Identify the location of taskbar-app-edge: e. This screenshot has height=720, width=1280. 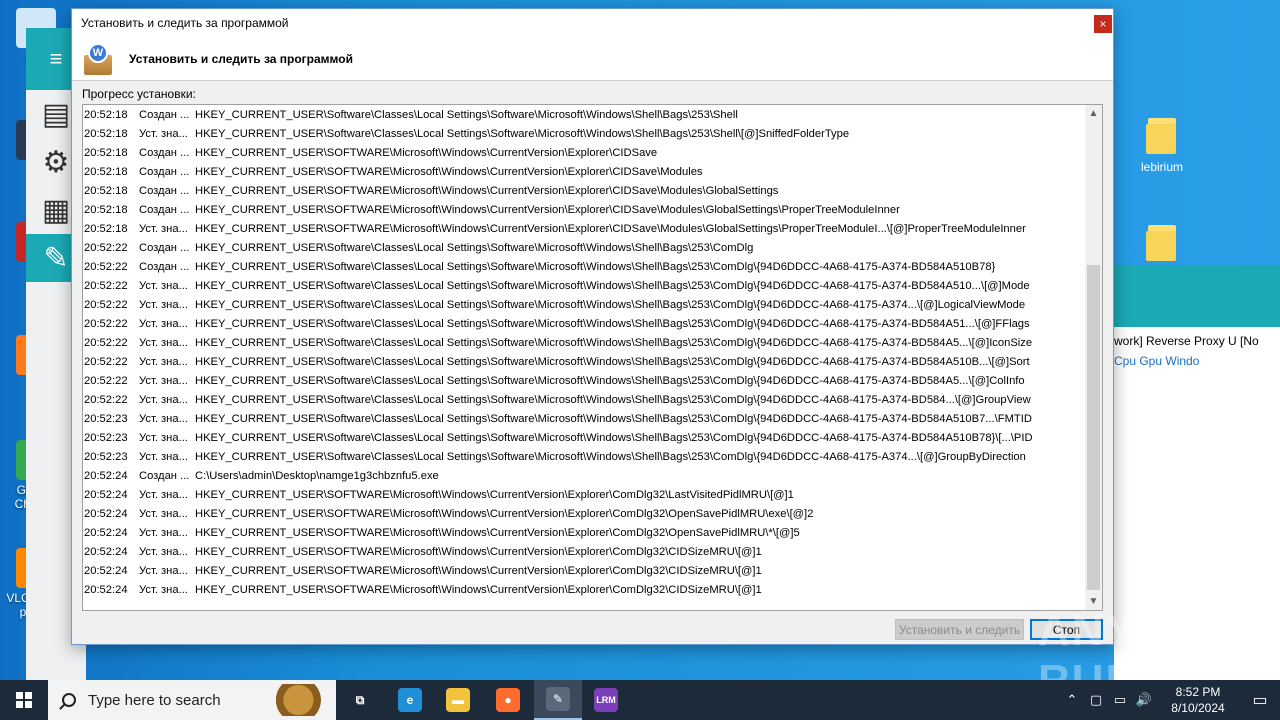
(410, 700).